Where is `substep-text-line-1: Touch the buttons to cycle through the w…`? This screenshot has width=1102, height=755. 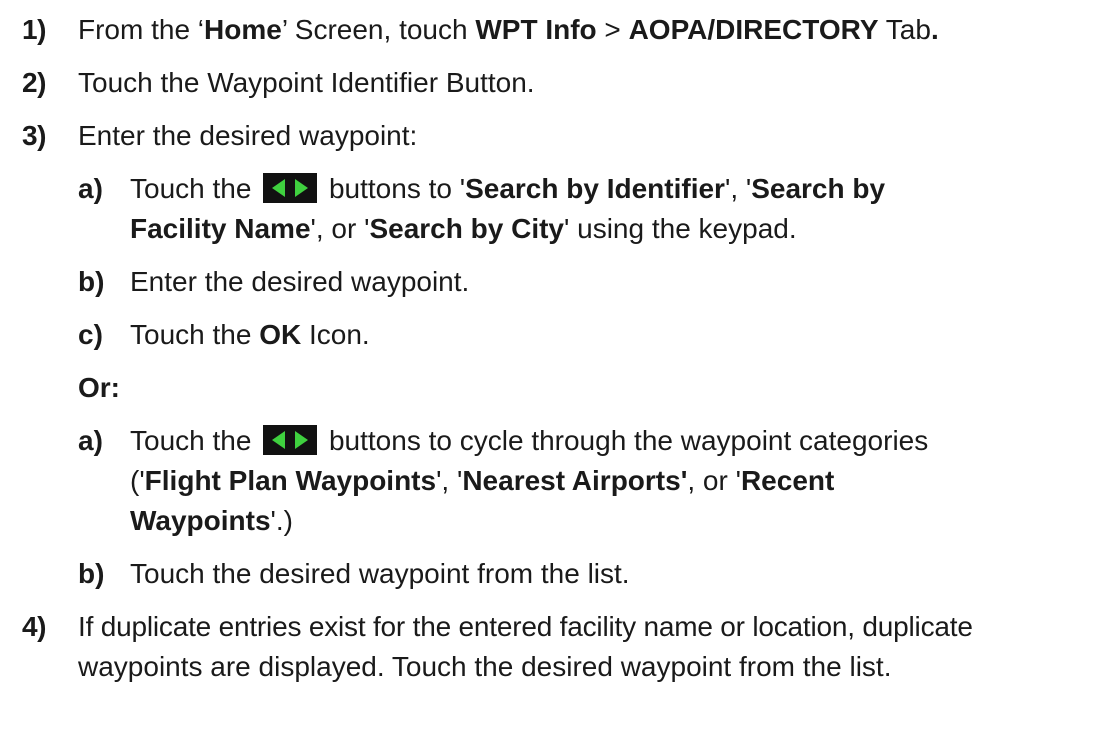 substep-text-line-1: Touch the buttons to cycle through the w… is located at coordinates (529, 440).